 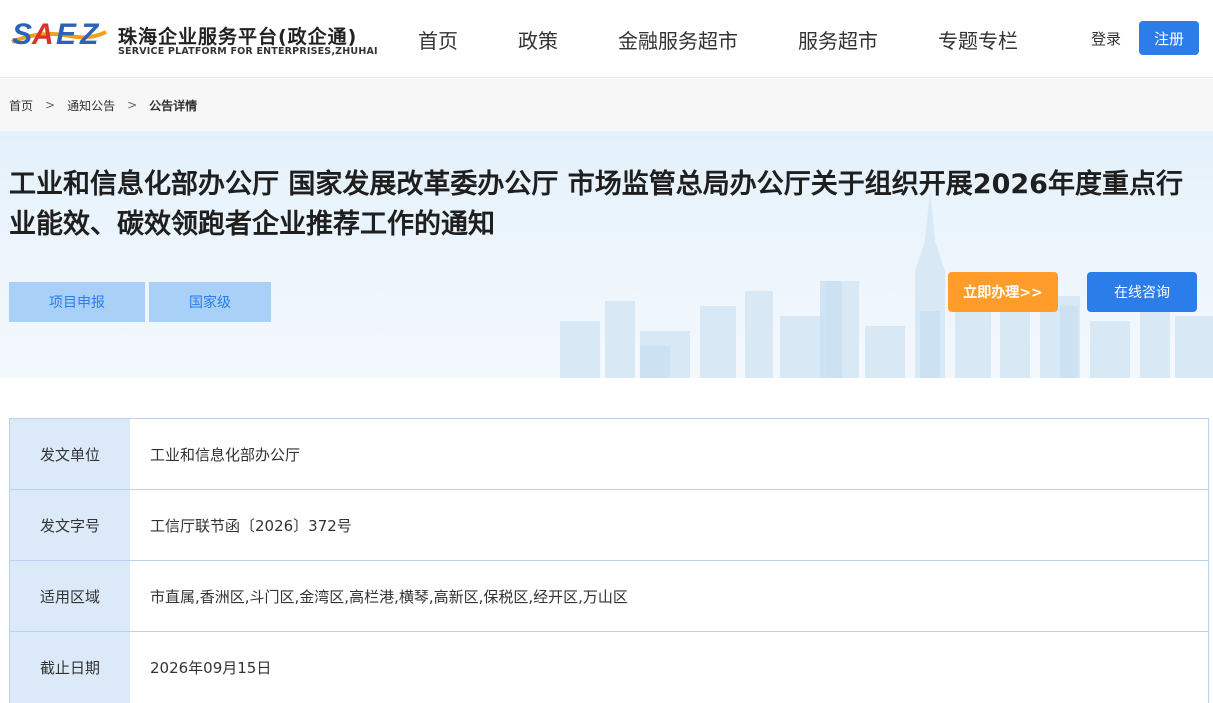 What do you see at coordinates (173, 105) in the screenshot?
I see `breadcrumb-current: 公告详情` at bounding box center [173, 105].